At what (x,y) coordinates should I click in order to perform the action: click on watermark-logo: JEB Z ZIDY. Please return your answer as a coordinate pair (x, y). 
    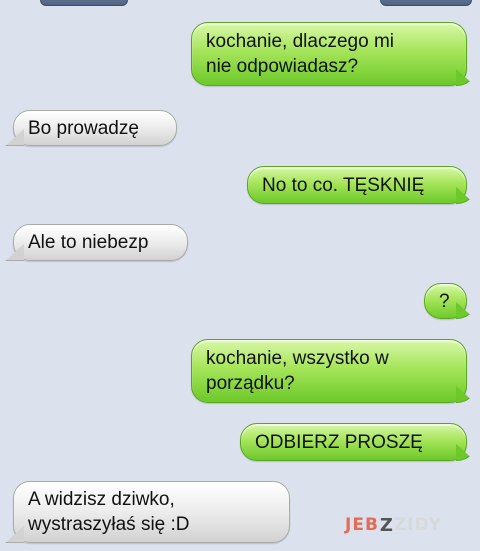
    Looking at the image, I should click on (407, 525).